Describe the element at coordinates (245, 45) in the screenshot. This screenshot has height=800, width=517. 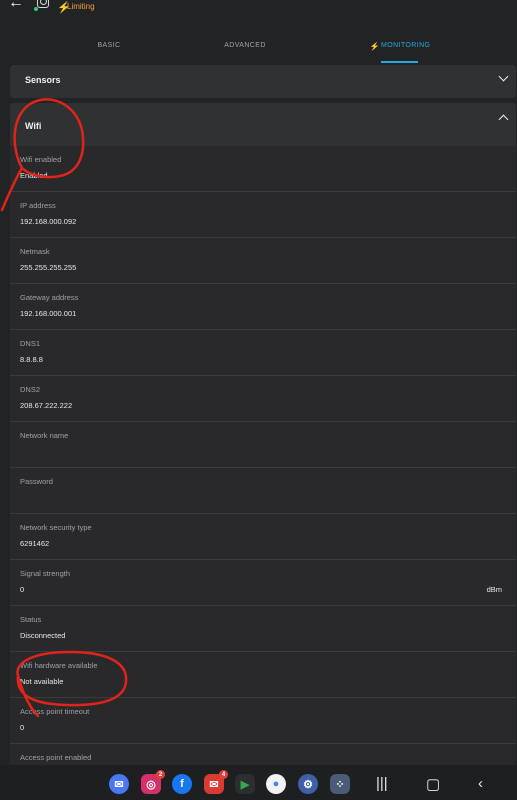
I see `tab-advanced-label: ADVANCED` at that location.